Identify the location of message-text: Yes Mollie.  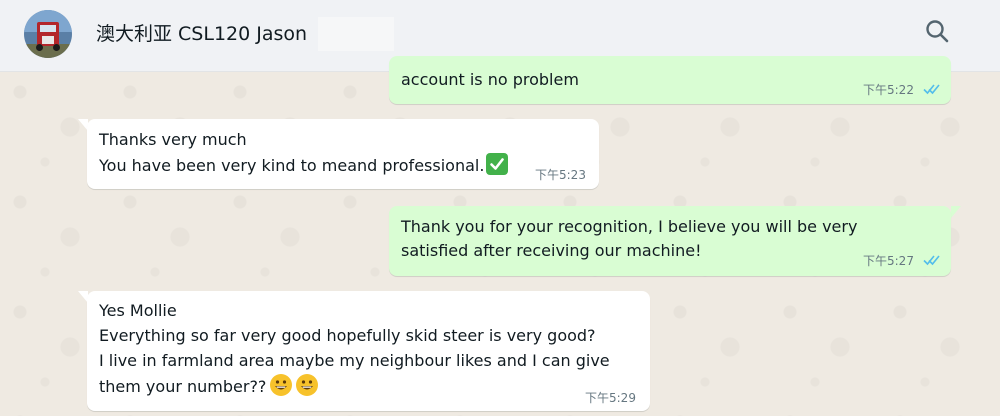
(138, 310).